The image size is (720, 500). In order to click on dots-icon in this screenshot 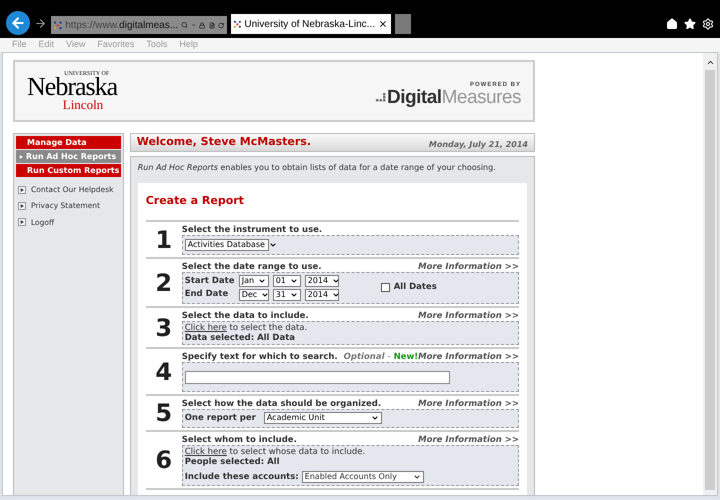, I will do `click(381, 97)`.